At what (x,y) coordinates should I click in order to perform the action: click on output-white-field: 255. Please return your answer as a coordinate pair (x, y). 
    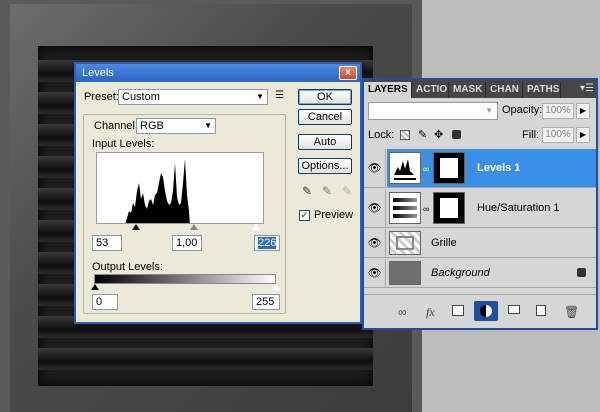
    Looking at the image, I should click on (266, 302).